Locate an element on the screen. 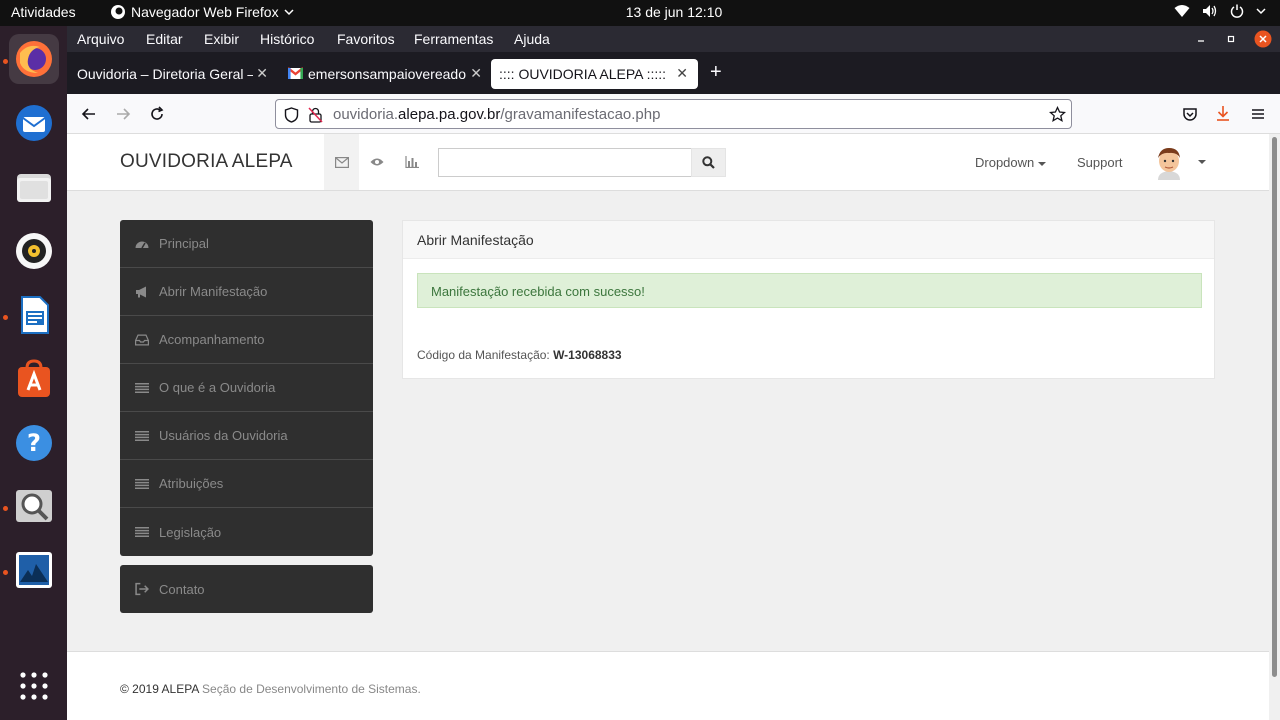  page-scrollbar is located at coordinates (1274, 427).